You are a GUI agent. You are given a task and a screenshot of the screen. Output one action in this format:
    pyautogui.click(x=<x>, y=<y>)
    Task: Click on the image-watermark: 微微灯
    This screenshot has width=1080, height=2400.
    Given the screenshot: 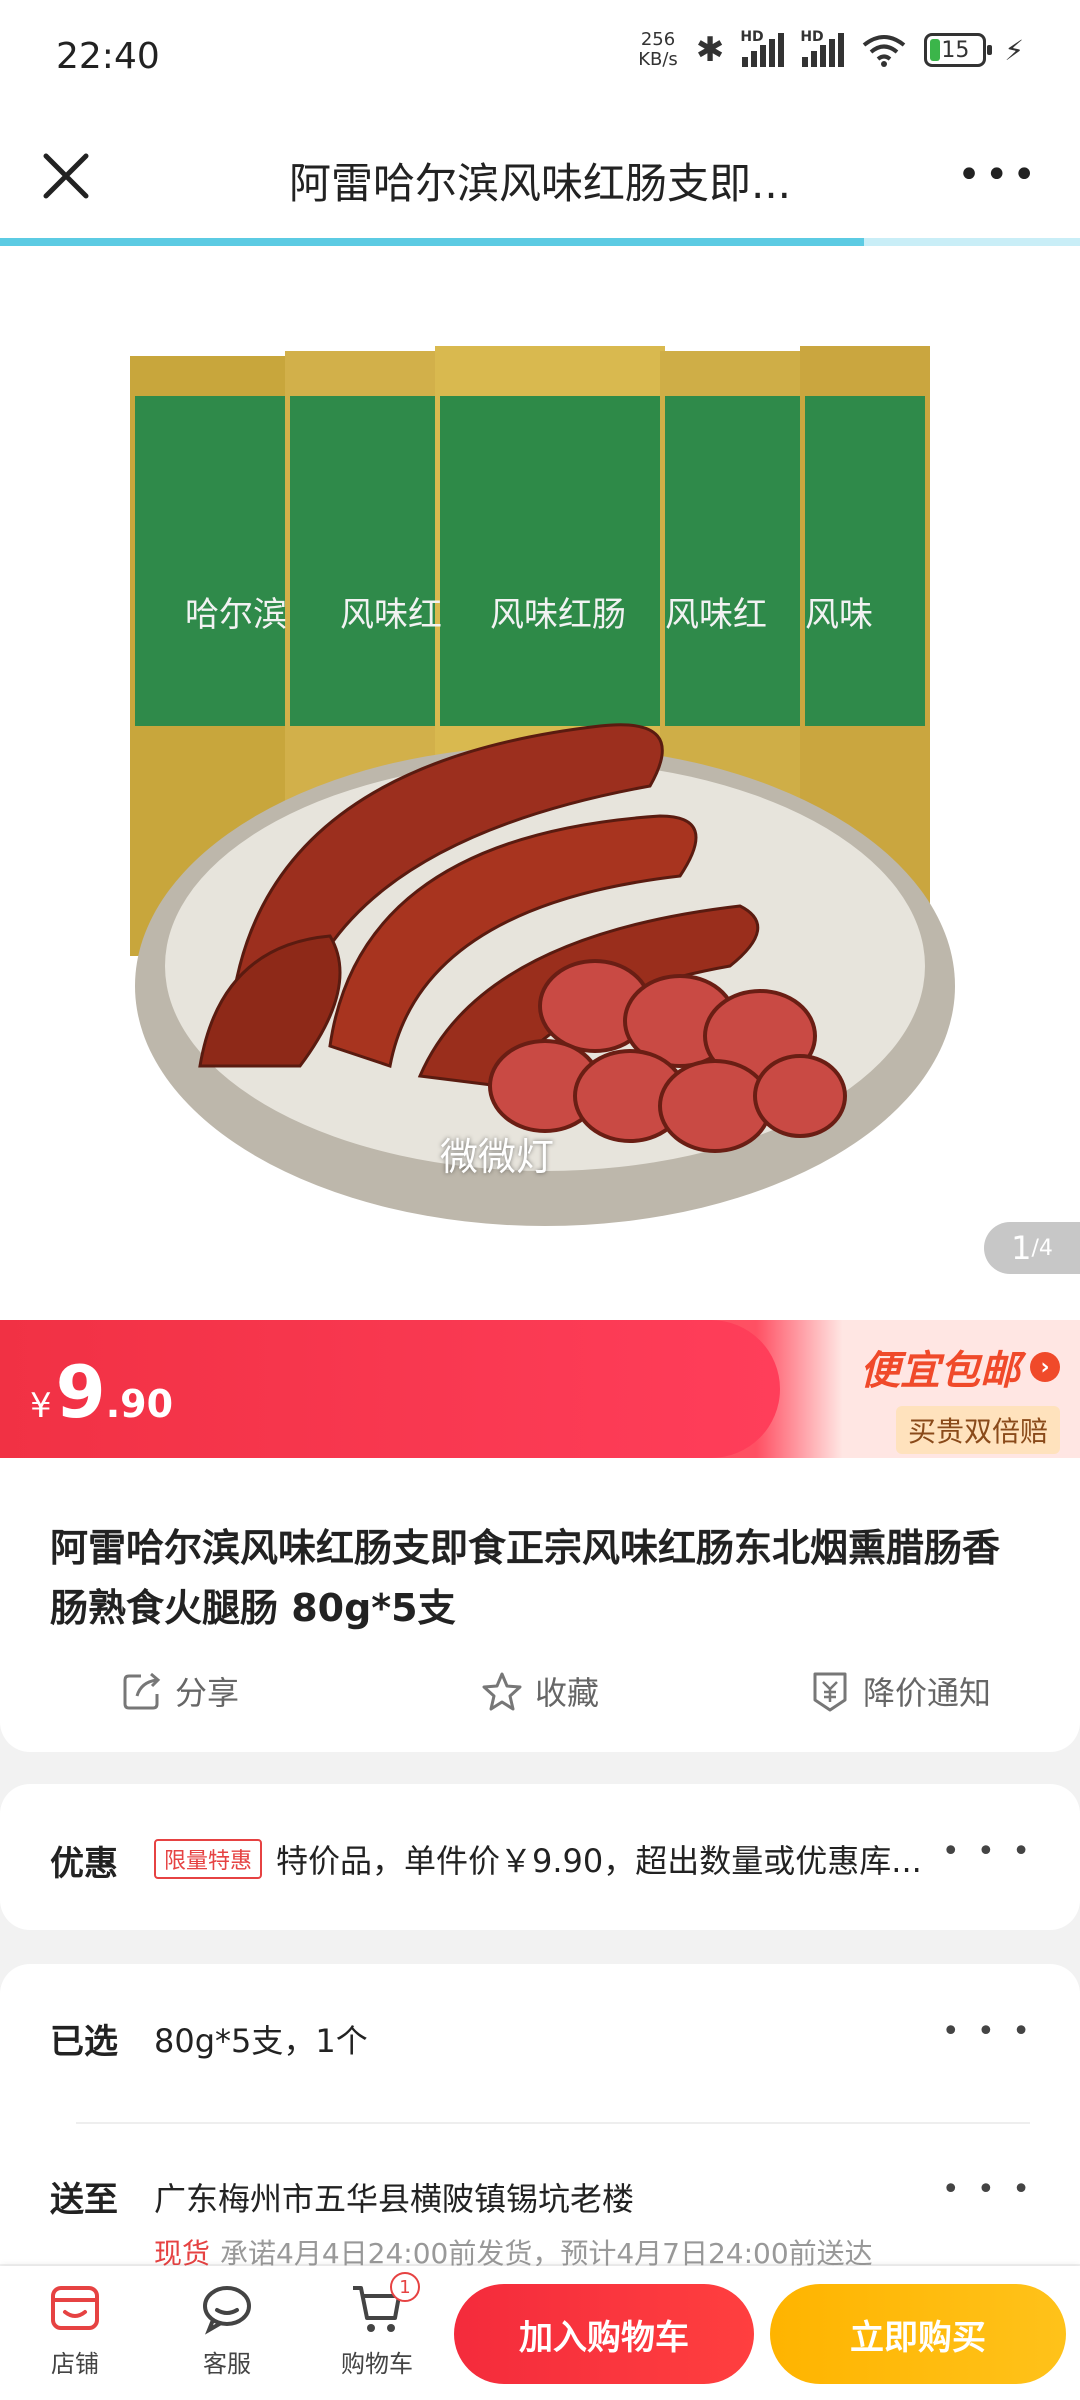 What is the action you would take?
    pyautogui.click(x=497, y=1157)
    